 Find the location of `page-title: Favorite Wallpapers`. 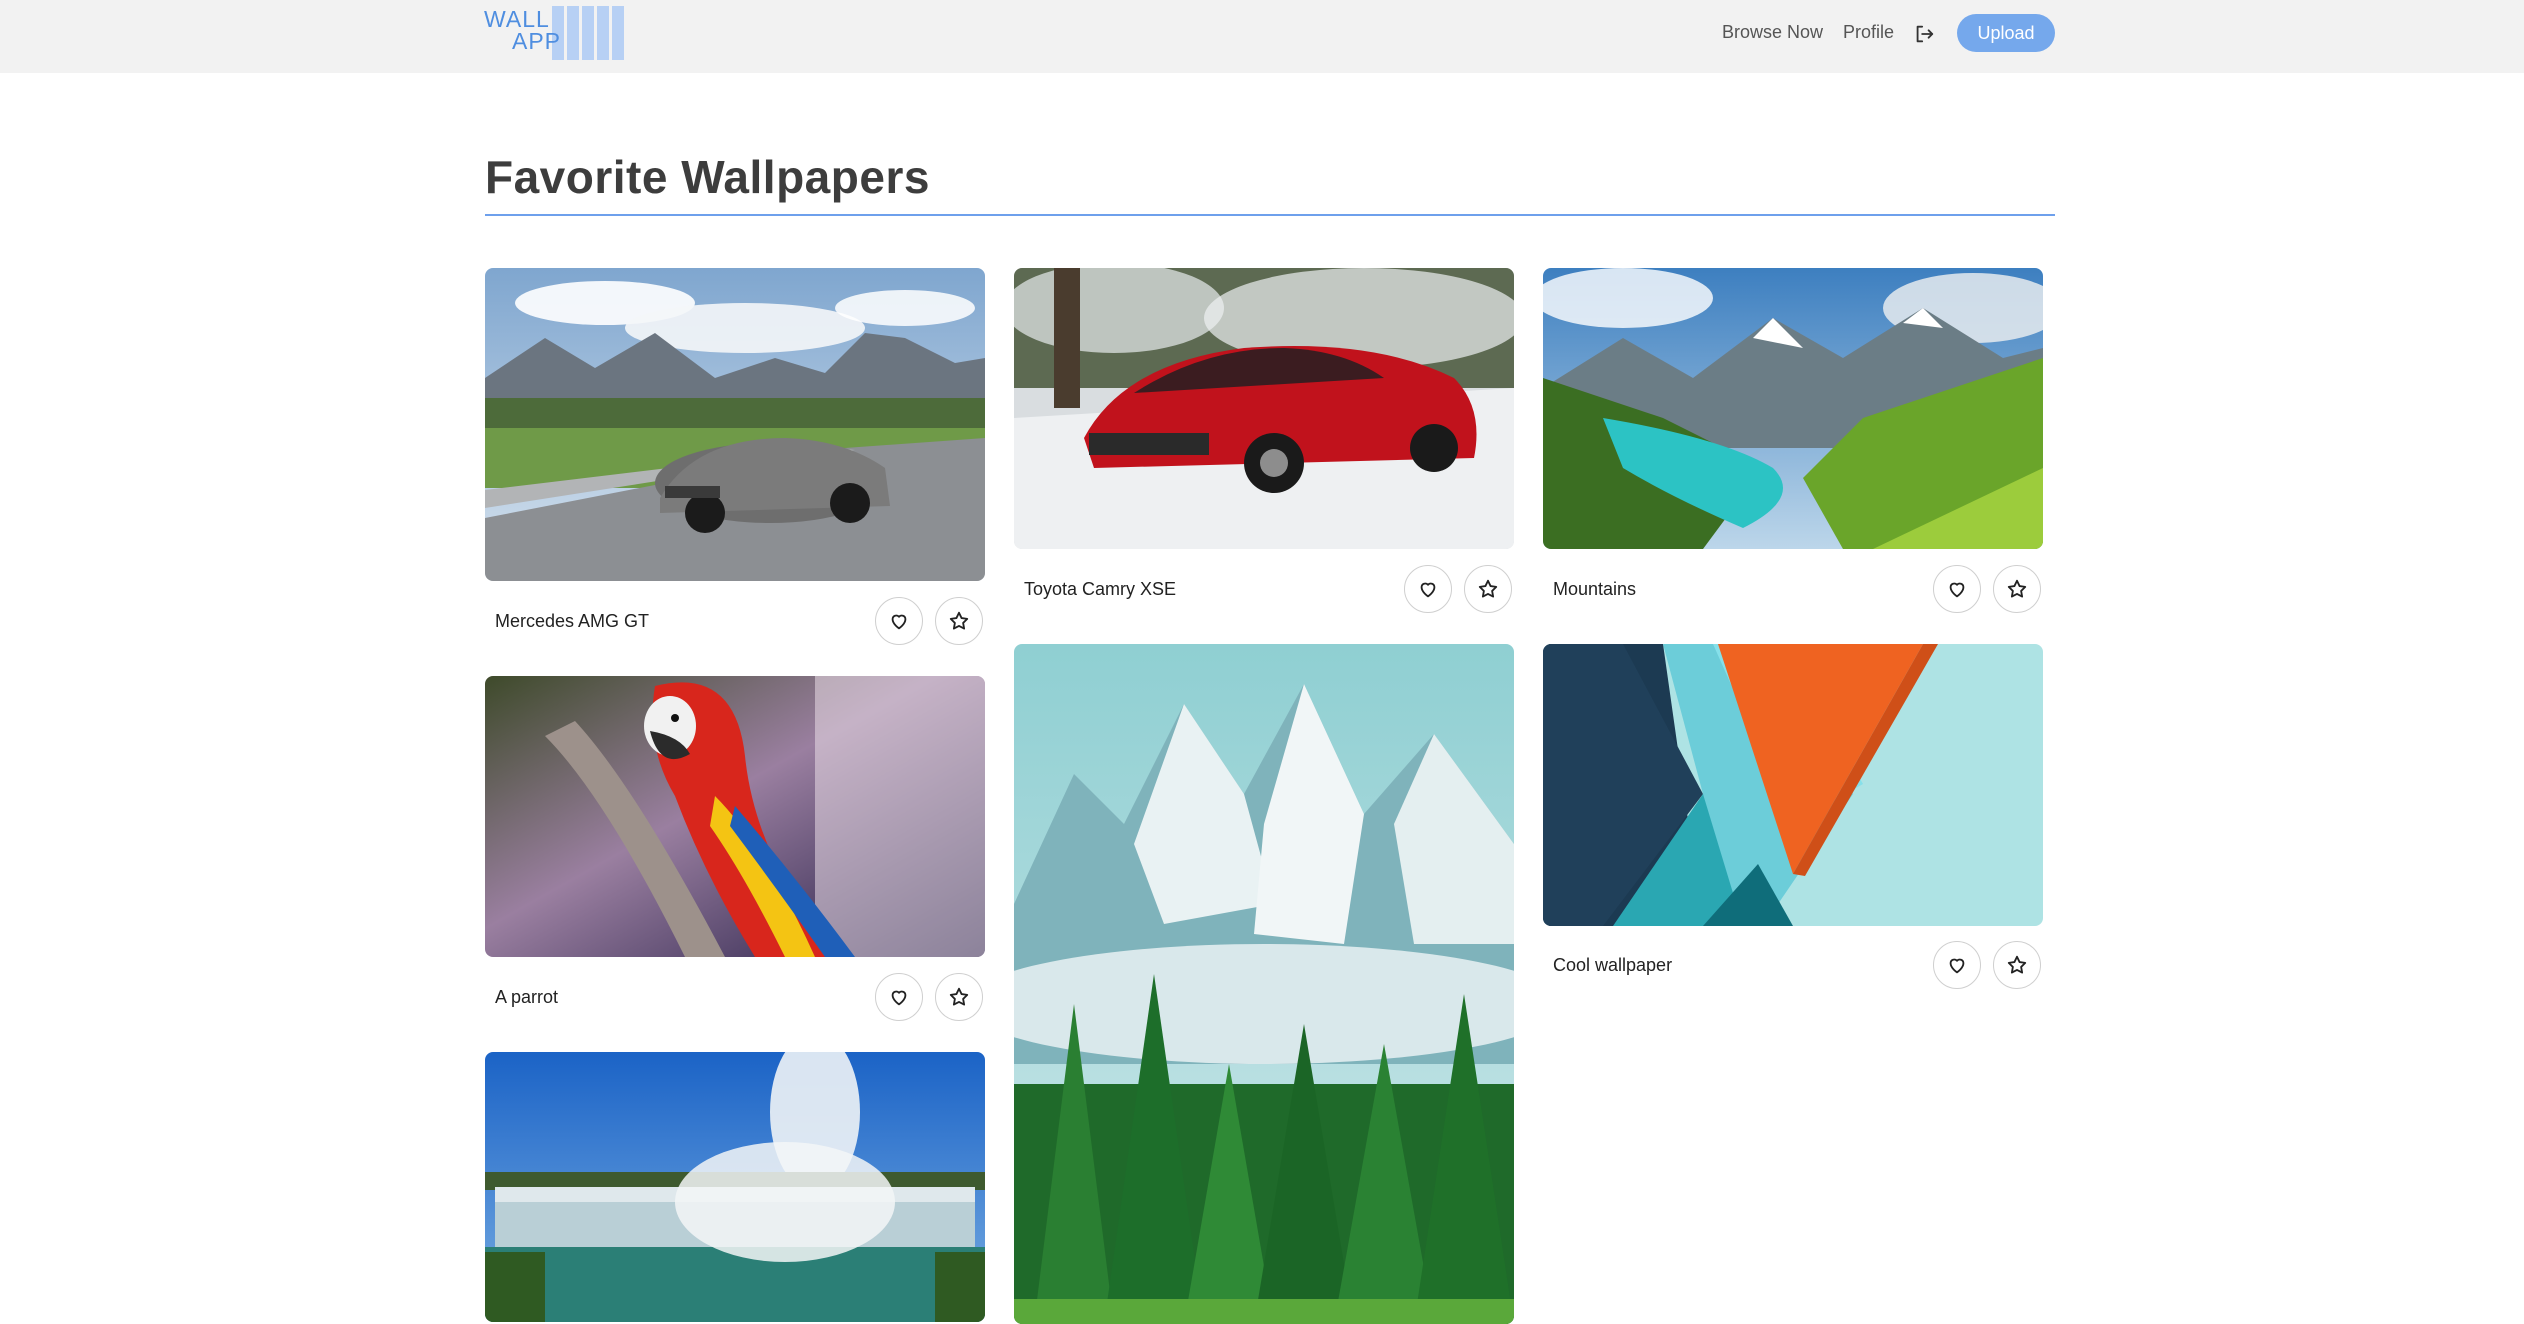

page-title: Favorite Wallpapers is located at coordinates (707, 177).